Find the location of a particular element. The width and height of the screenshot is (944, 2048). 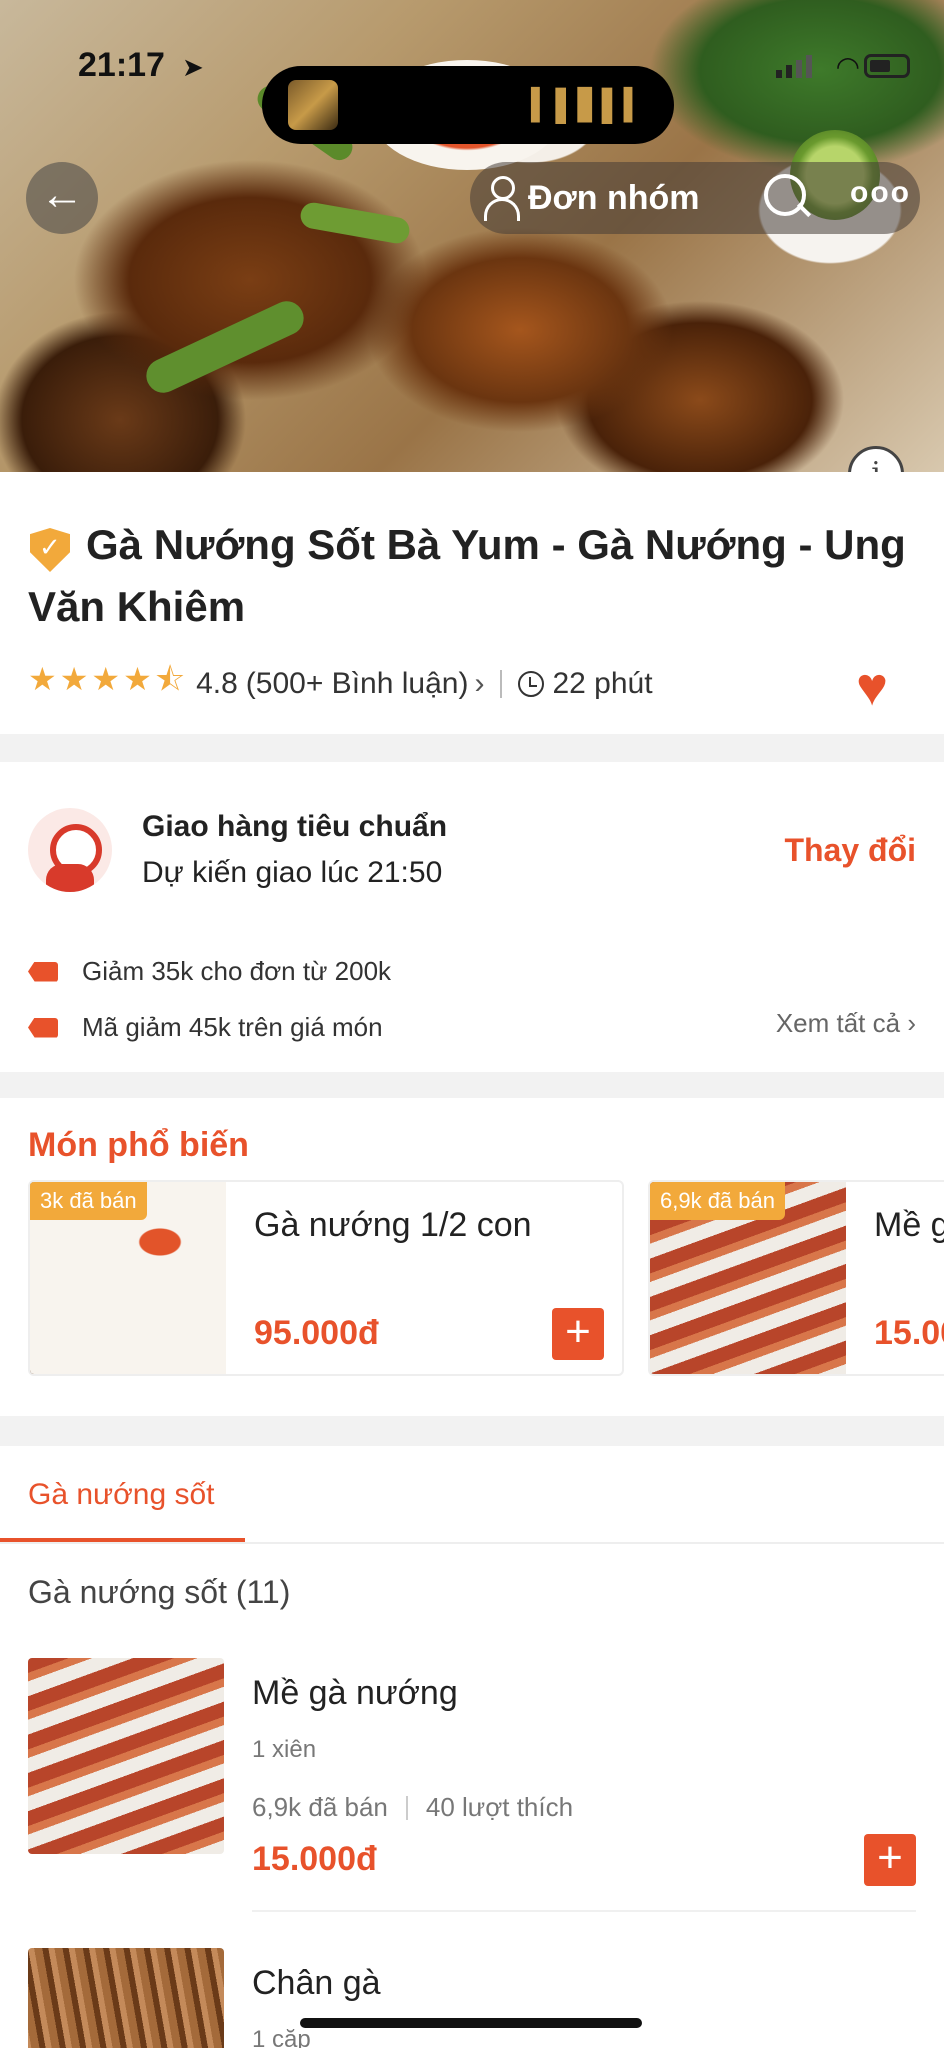

rating-row: ★★★★⯪ 4.8 (500+ Bình luận) › 22 phút is located at coordinates (340, 683).